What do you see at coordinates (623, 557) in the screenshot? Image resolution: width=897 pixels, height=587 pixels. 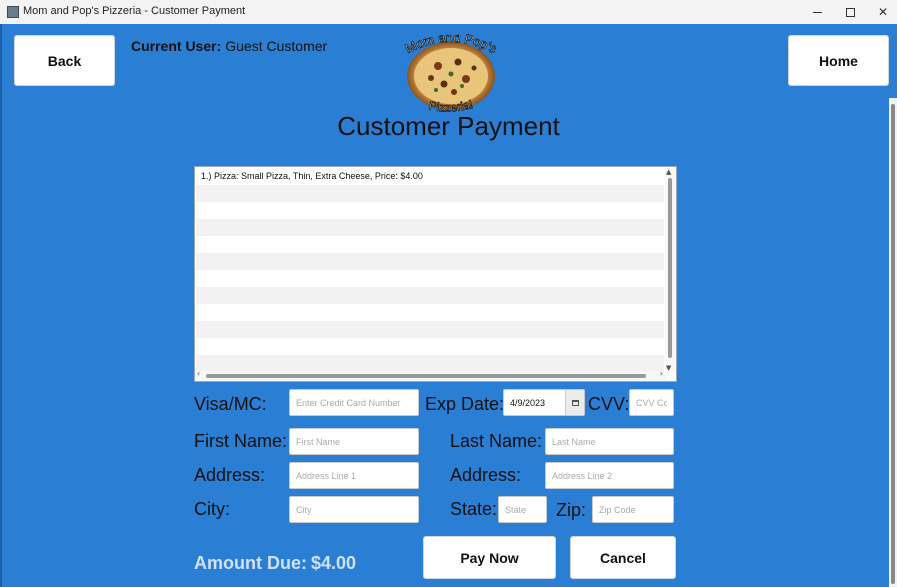 I see `cancel-button: Cancel` at bounding box center [623, 557].